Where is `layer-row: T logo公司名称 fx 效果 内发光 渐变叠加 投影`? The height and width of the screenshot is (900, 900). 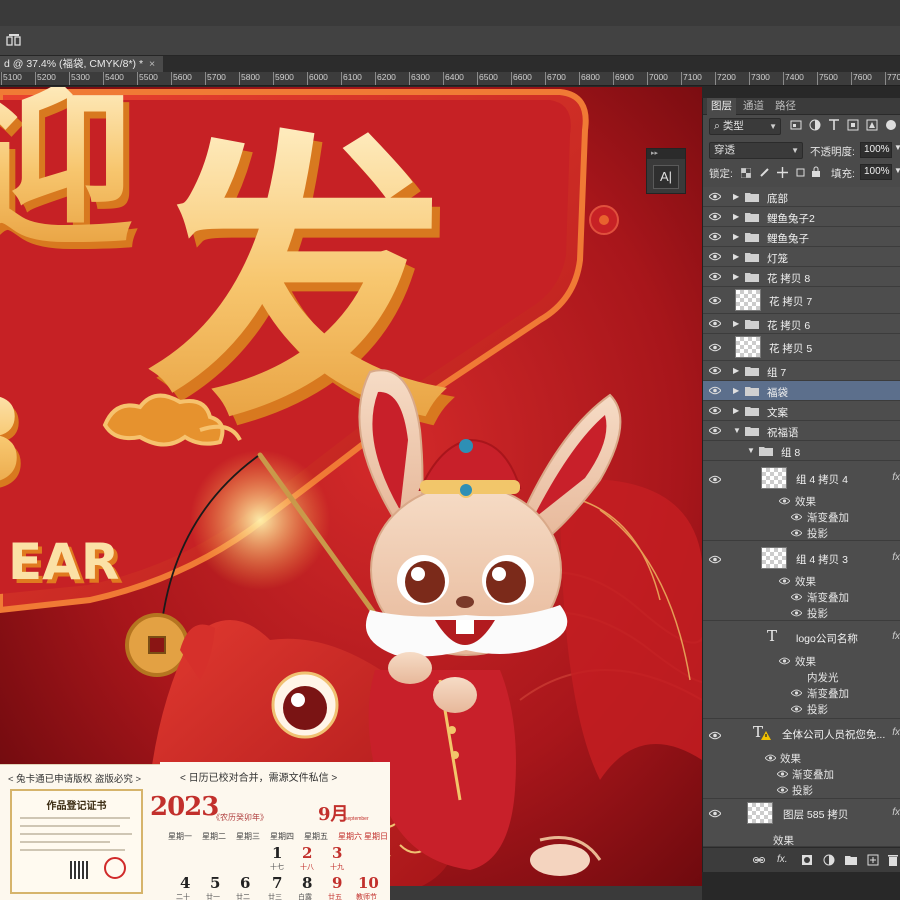
layer-row: T logo公司名称 fx 效果 内发光 渐变叠加 投影 is located at coordinates (801, 670).